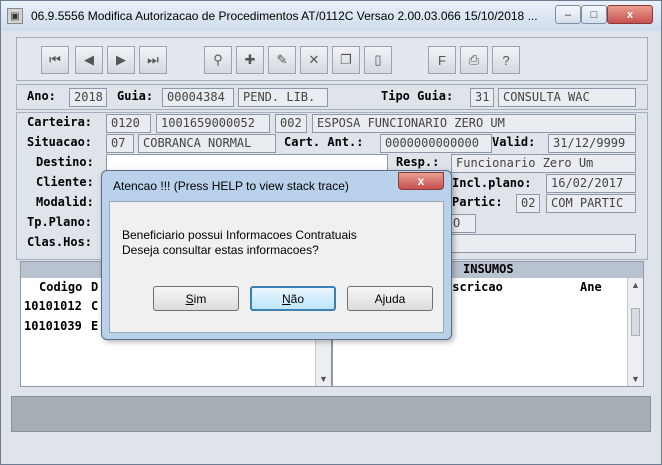 The height and width of the screenshot is (465, 662). I want to click on clas-hos-label: Clas.Hos:, so click(60, 242).